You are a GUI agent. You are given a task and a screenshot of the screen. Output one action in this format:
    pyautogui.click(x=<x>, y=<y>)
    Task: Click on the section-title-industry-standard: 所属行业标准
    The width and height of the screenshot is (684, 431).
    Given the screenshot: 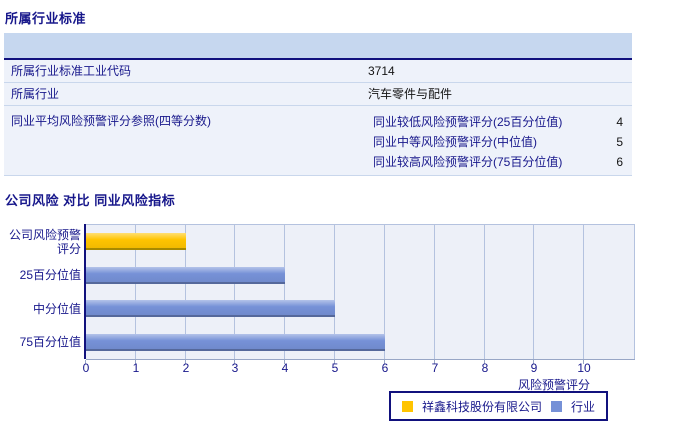 What is the action you would take?
    pyautogui.click(x=46, y=18)
    